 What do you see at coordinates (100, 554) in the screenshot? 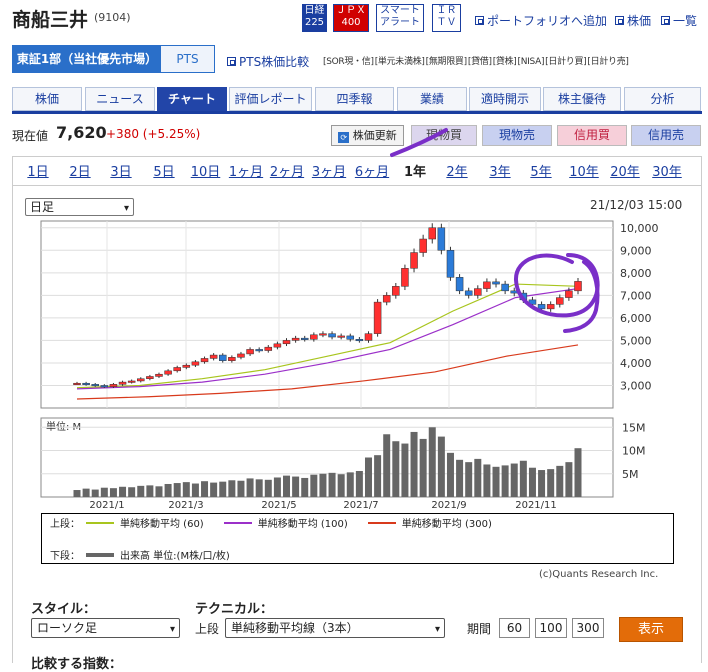
I see `legend-bar` at bounding box center [100, 554].